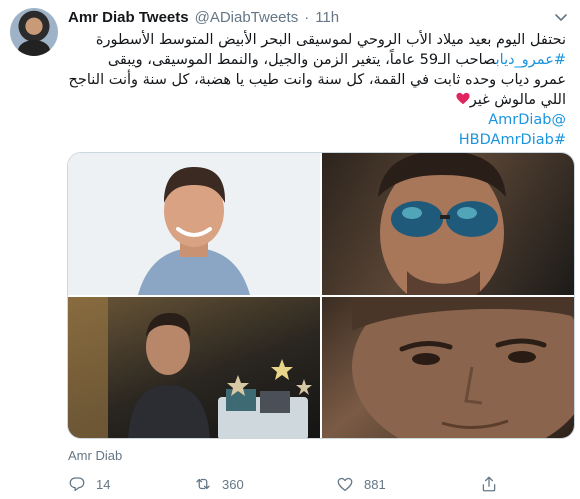 Image resolution: width=580 pixels, height=499 pixels. Describe the element at coordinates (317, 120) in the screenshot. I see `mention-link: @AmrDiab` at that location.